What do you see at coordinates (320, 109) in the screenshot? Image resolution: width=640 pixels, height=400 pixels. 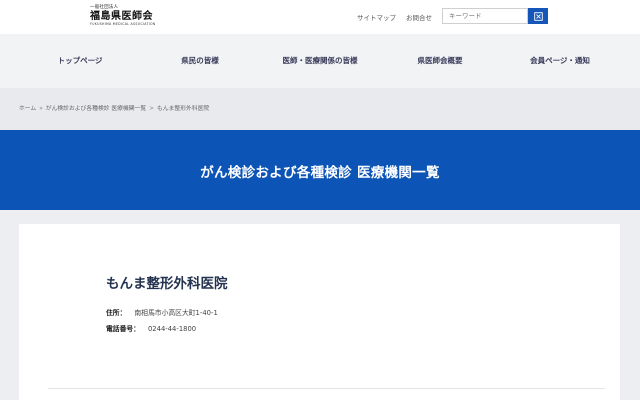 I see `breadcrumb-band: ホーム» がん検診および各種検診 医療機関一覧 > もんま整形外科医院` at bounding box center [320, 109].